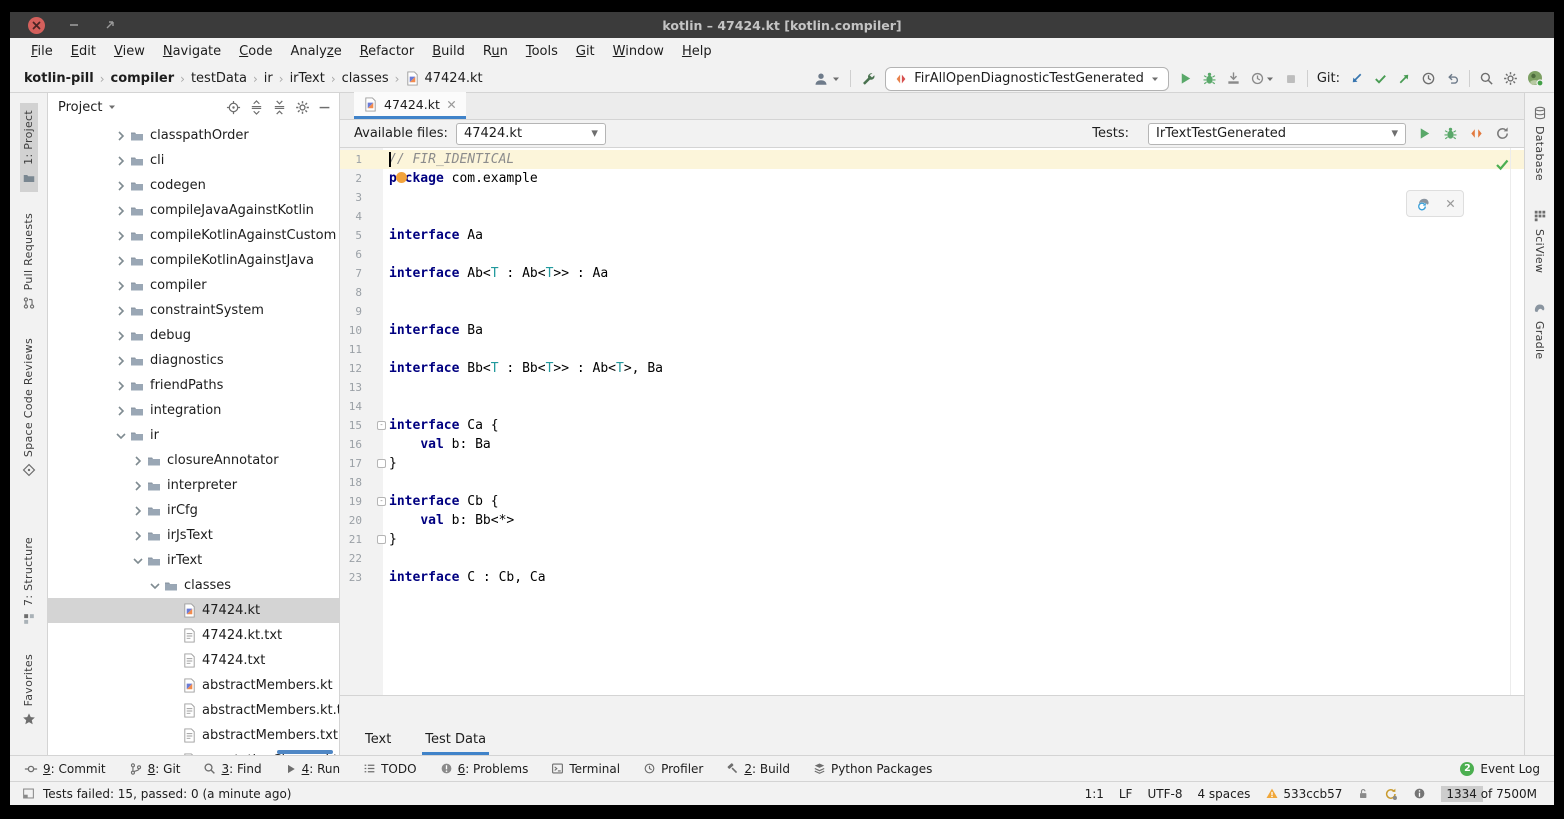  What do you see at coordinates (932, 178) in the screenshot?
I see `code-line-2: 2 package com.example` at bounding box center [932, 178].